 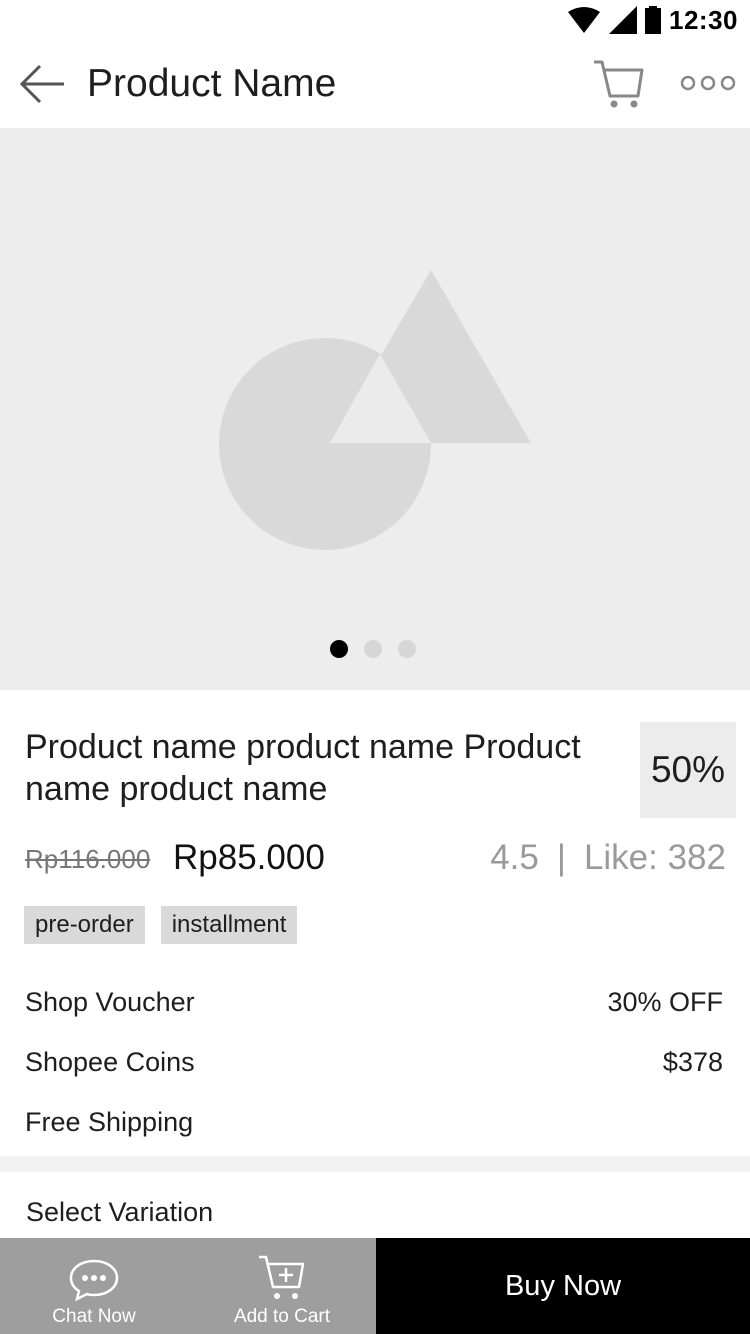 I want to click on buy-now-button: Buy Now, so click(x=563, y=1286).